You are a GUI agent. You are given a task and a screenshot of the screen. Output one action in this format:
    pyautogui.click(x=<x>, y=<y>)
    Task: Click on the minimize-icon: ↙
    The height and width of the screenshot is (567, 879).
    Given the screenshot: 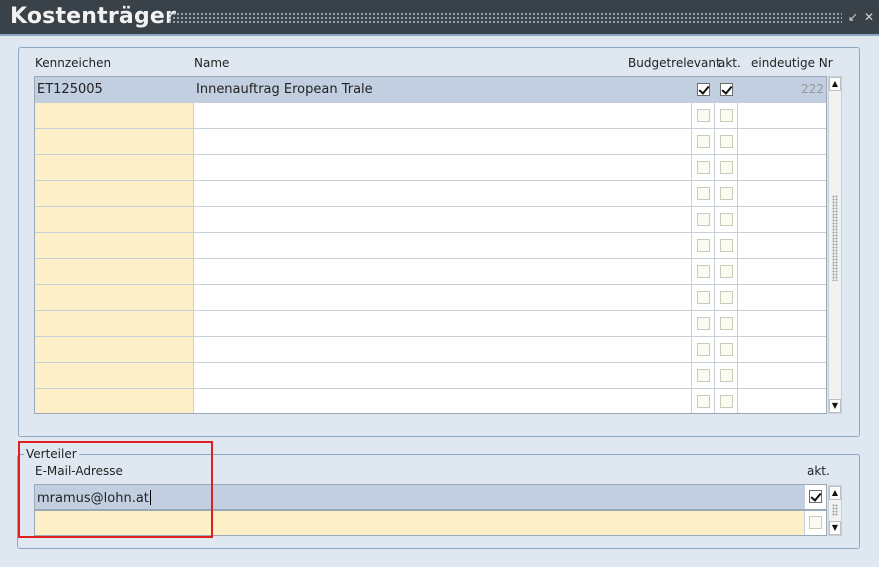 What is the action you would take?
    pyautogui.click(x=853, y=17)
    